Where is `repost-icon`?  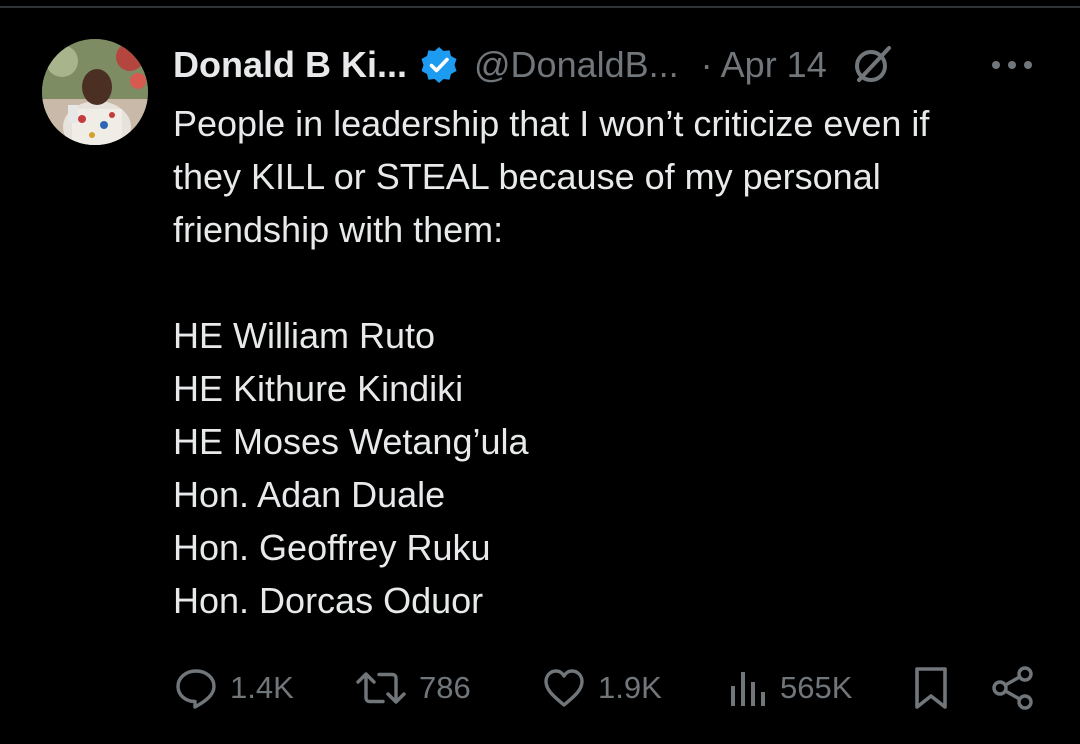 repost-icon is located at coordinates (381, 688).